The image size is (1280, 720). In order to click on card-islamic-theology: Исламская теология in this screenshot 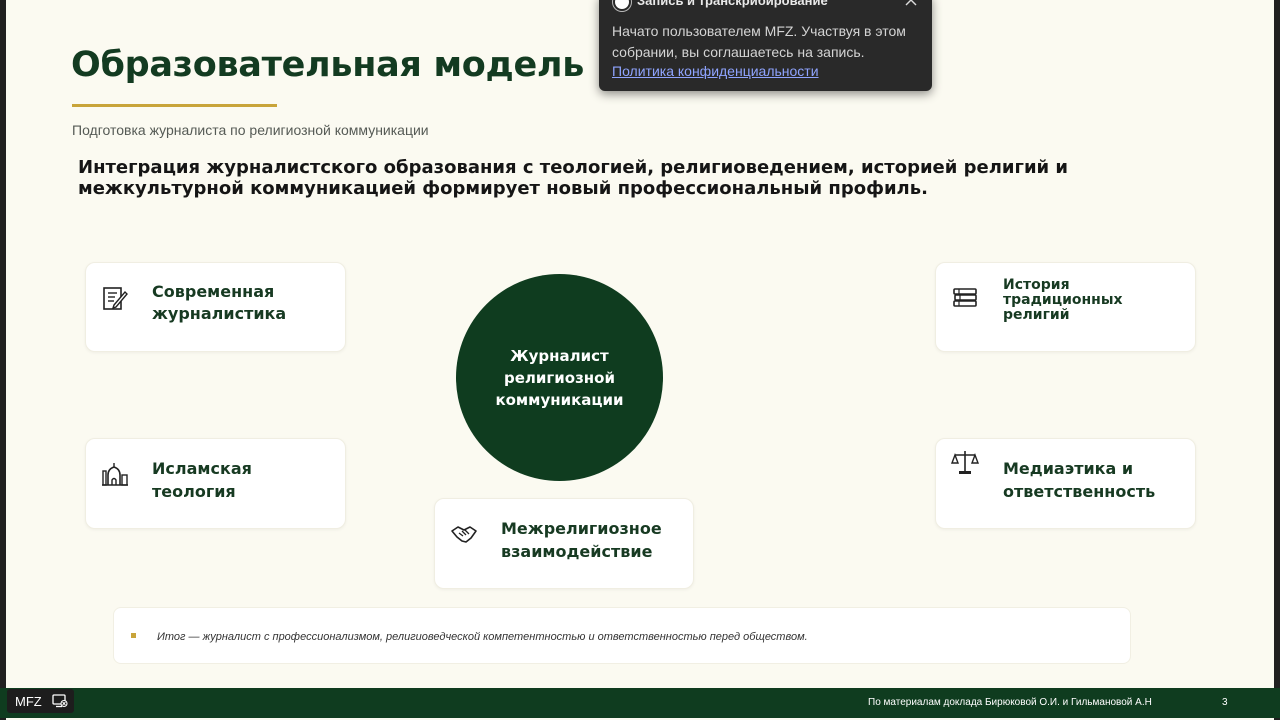, I will do `click(215, 483)`.